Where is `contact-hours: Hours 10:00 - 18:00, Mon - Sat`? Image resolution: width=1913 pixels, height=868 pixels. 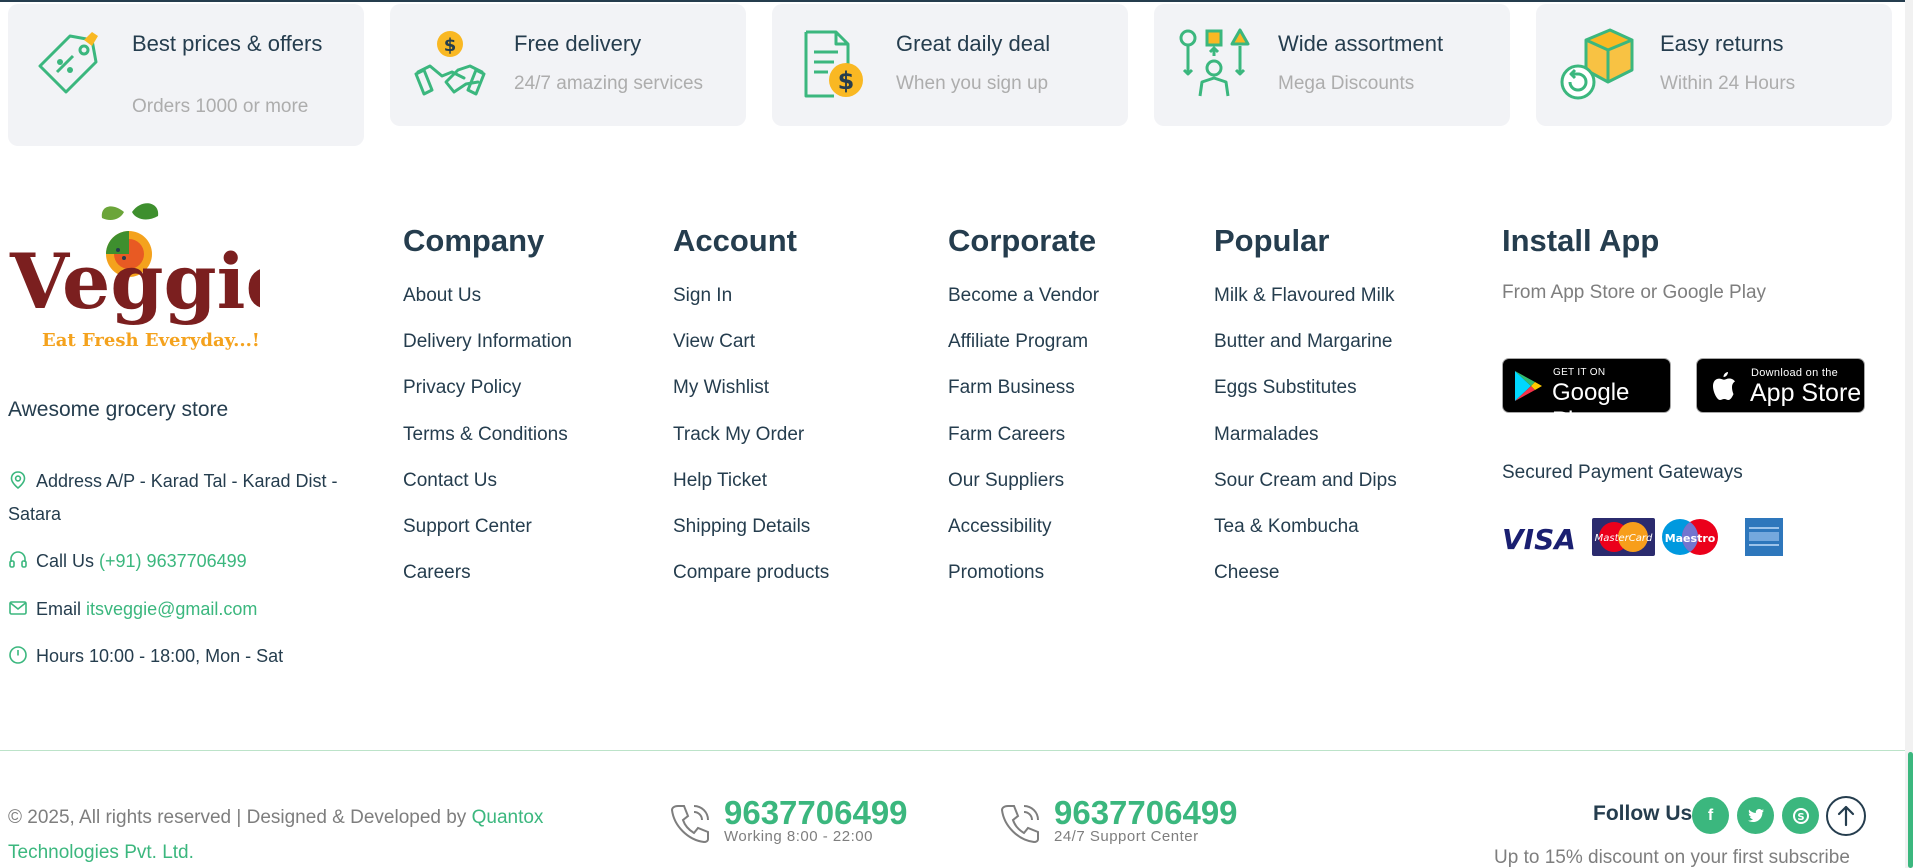 contact-hours: Hours 10:00 - 18:00, Mon - Sat is located at coordinates (145, 656).